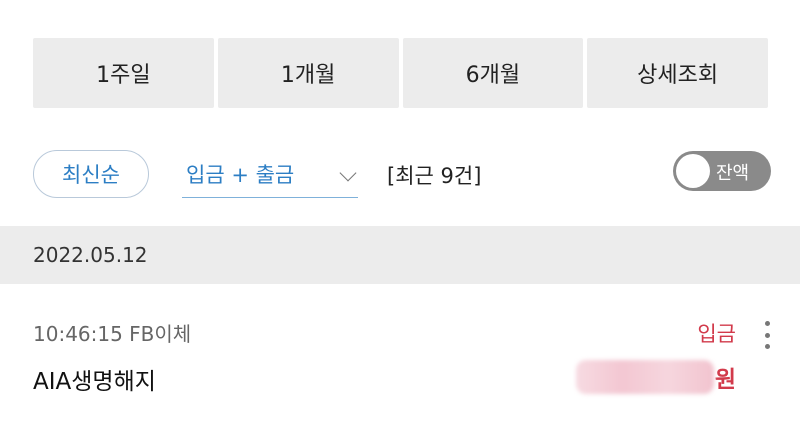  What do you see at coordinates (91, 174) in the screenshot?
I see `sort-order-button: 최신순` at bounding box center [91, 174].